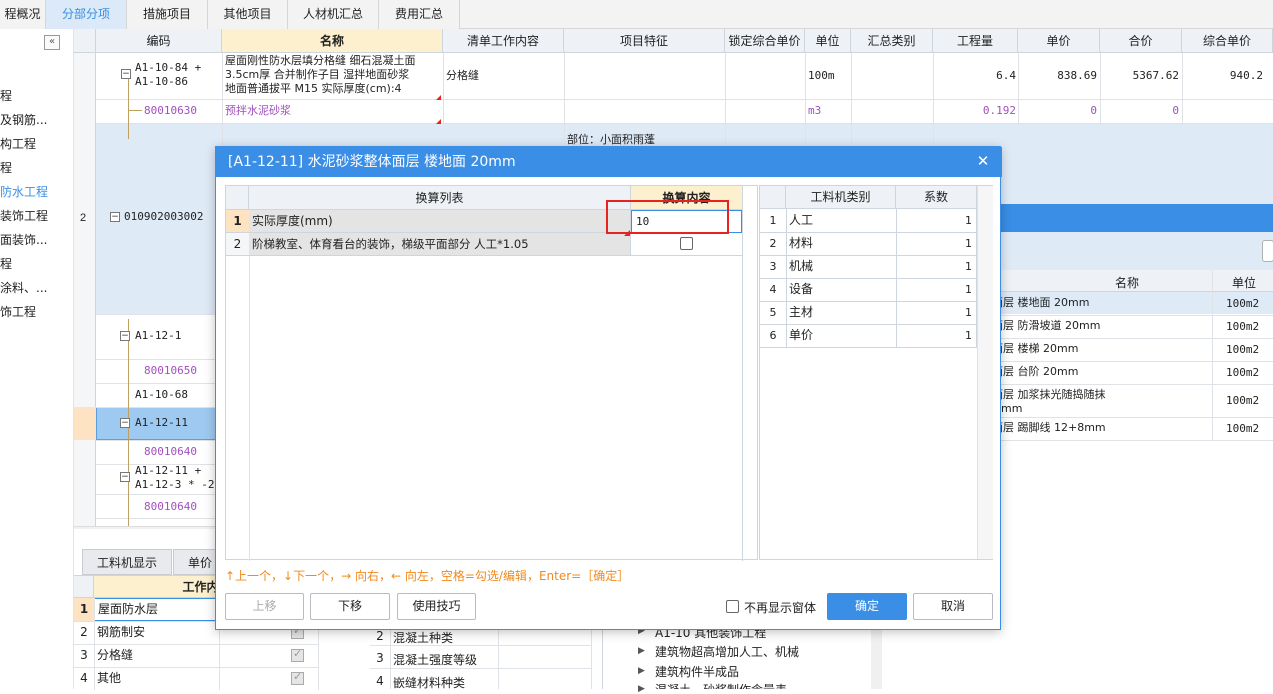 This screenshot has width=1273, height=694. I want to click on row-code-selected: A1-12-11, so click(161, 423).